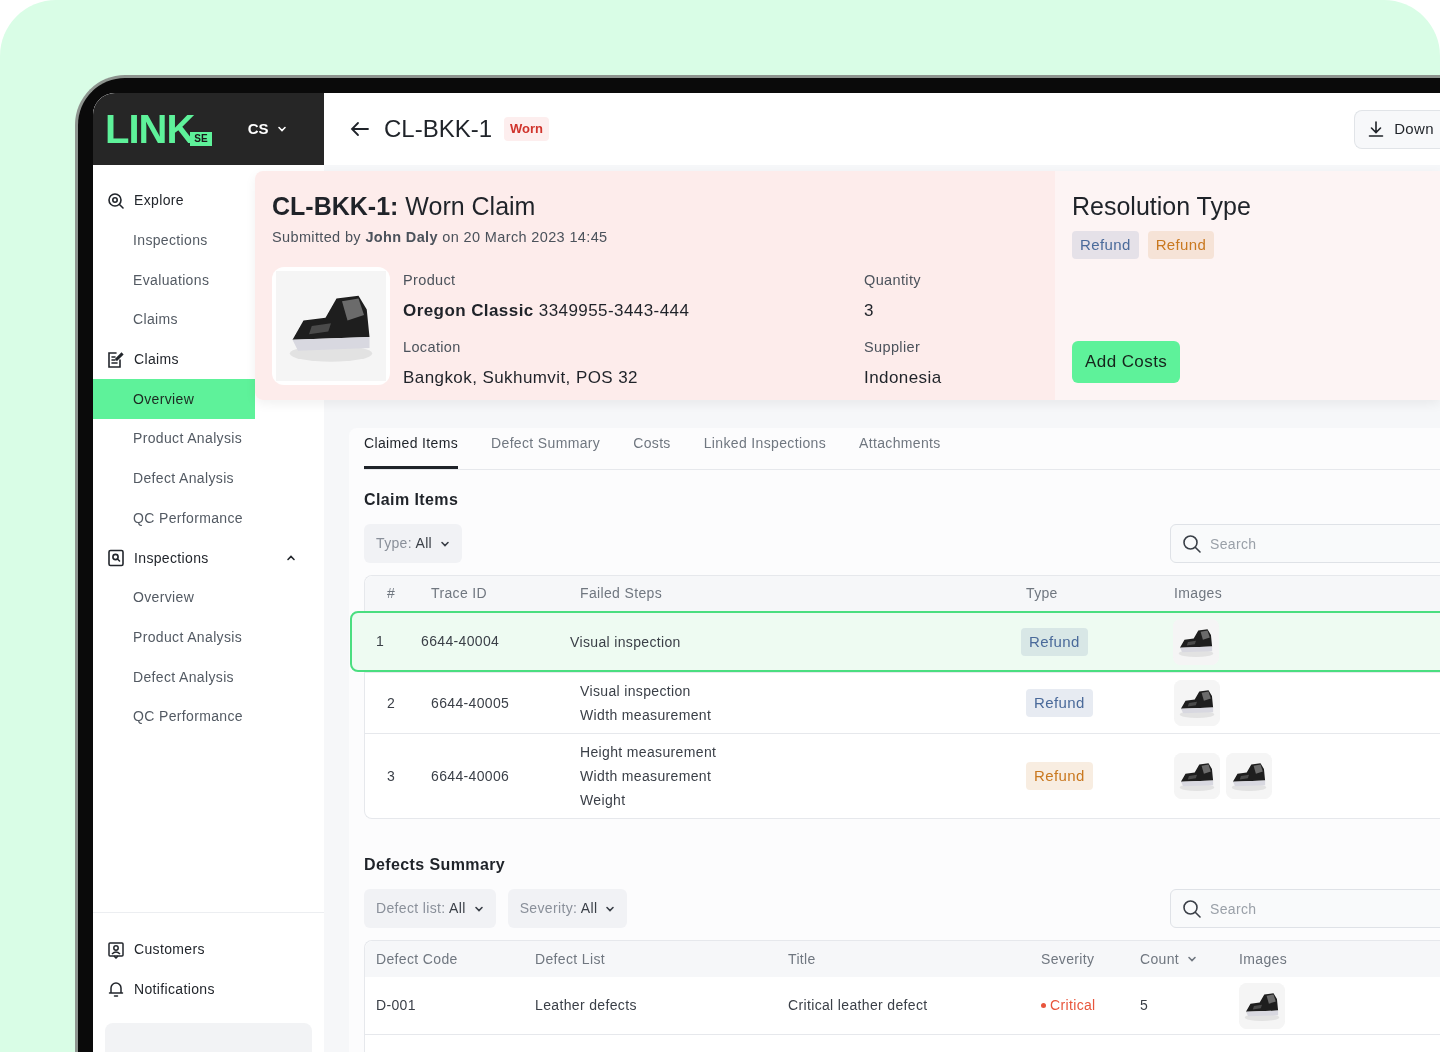 Image resolution: width=1440 pixels, height=1052 pixels. Describe the element at coordinates (438, 129) in the screenshot. I see `page-title: CL-BKK-1` at that location.